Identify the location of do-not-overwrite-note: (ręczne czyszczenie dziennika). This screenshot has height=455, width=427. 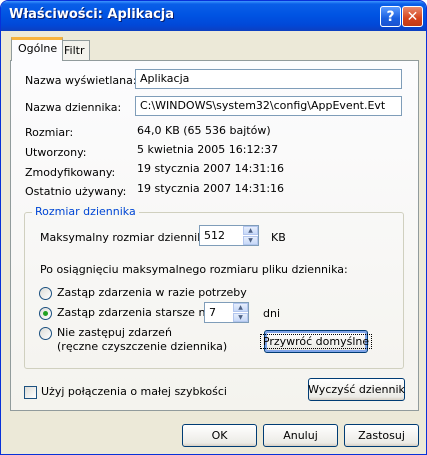
(142, 346).